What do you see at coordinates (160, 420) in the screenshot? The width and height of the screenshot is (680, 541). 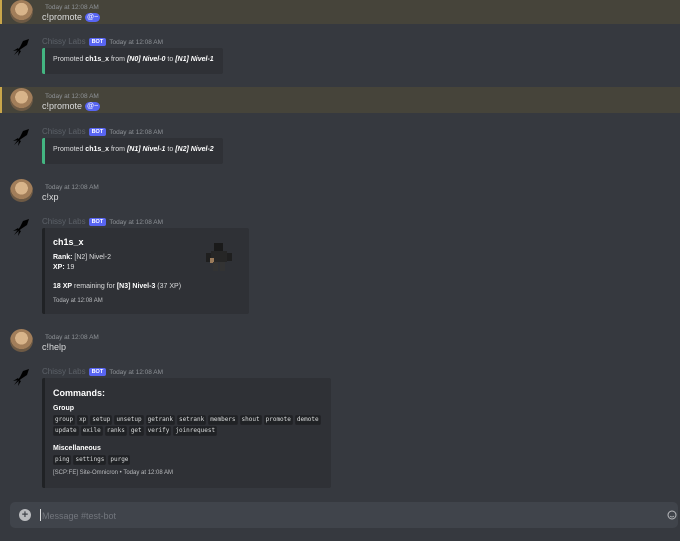 I see `command-code: getrank` at bounding box center [160, 420].